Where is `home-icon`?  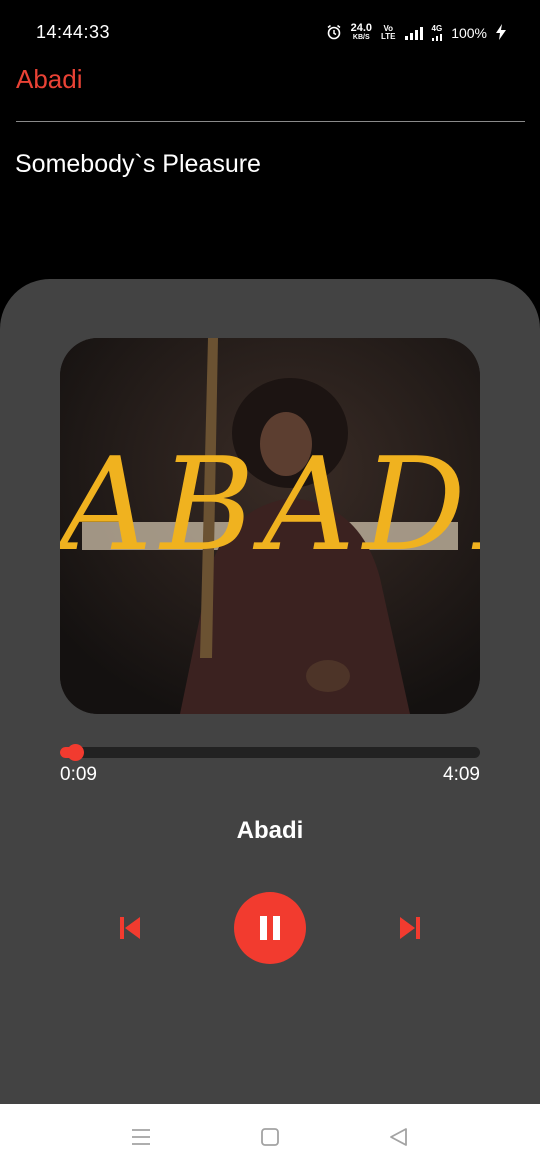
home-icon is located at coordinates (270, 1137).